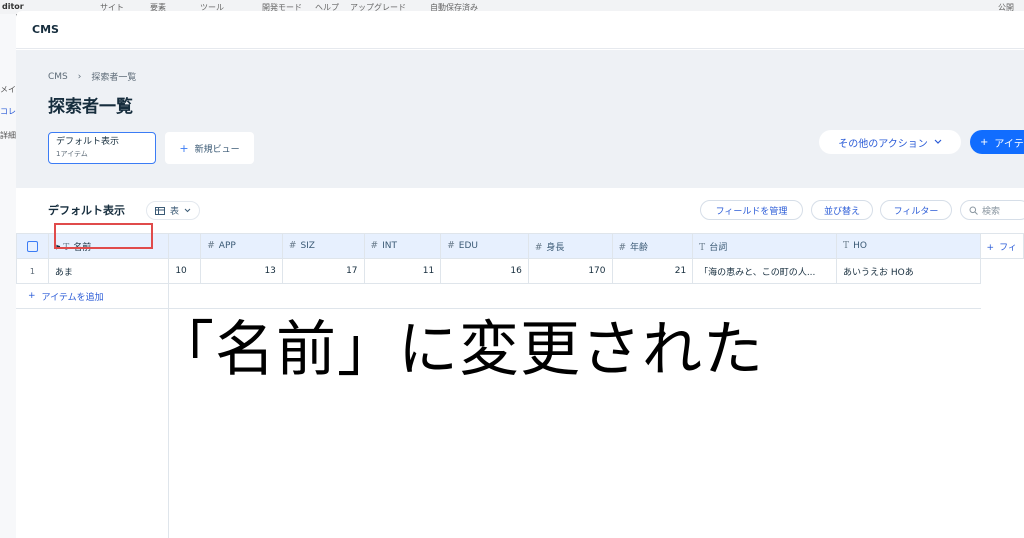 The width and height of the screenshot is (1024, 538). I want to click on more-actions-label: その他のアクション, so click(883, 144).